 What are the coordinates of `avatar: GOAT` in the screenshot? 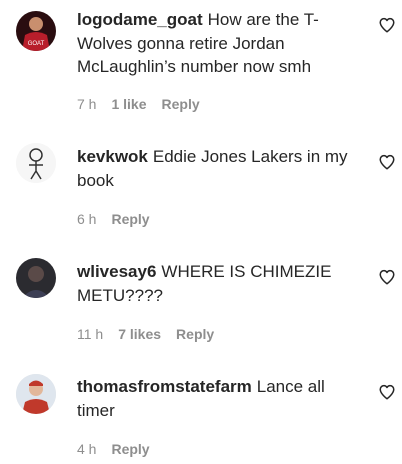 It's located at (36, 31).